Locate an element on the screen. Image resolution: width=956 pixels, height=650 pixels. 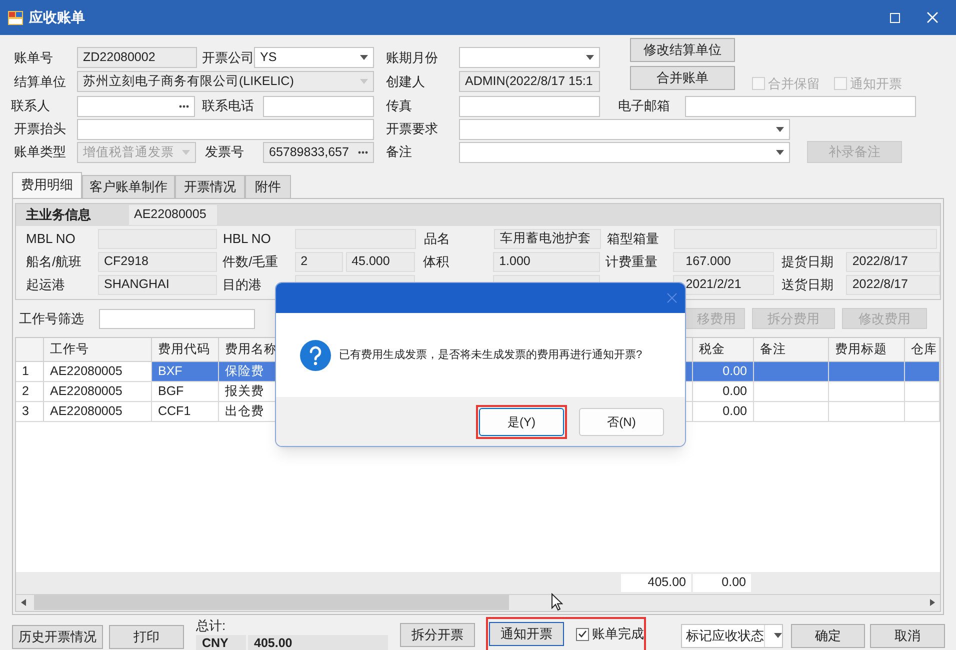
table-cell: 0.00 is located at coordinates (723, 391).